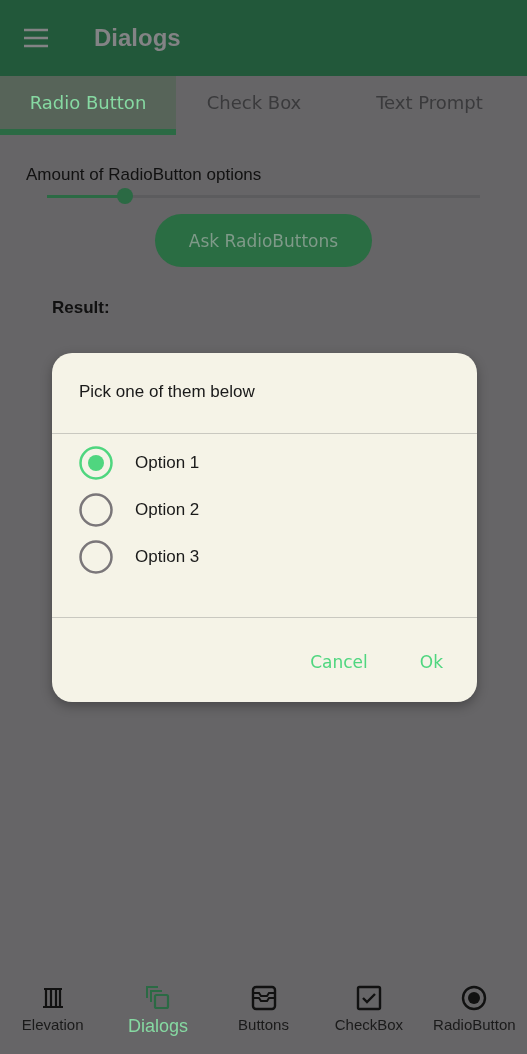 This screenshot has width=527, height=1054. What do you see at coordinates (263, 240) in the screenshot?
I see `ask-button: Ask RadioButtons` at bounding box center [263, 240].